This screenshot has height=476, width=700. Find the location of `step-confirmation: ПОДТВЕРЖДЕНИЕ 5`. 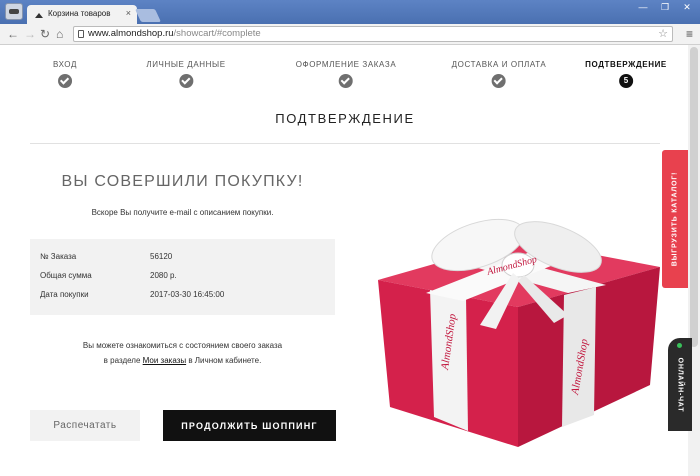

step-confirmation: ПОДТВЕРЖДЕНИЕ 5 is located at coordinates (626, 74).